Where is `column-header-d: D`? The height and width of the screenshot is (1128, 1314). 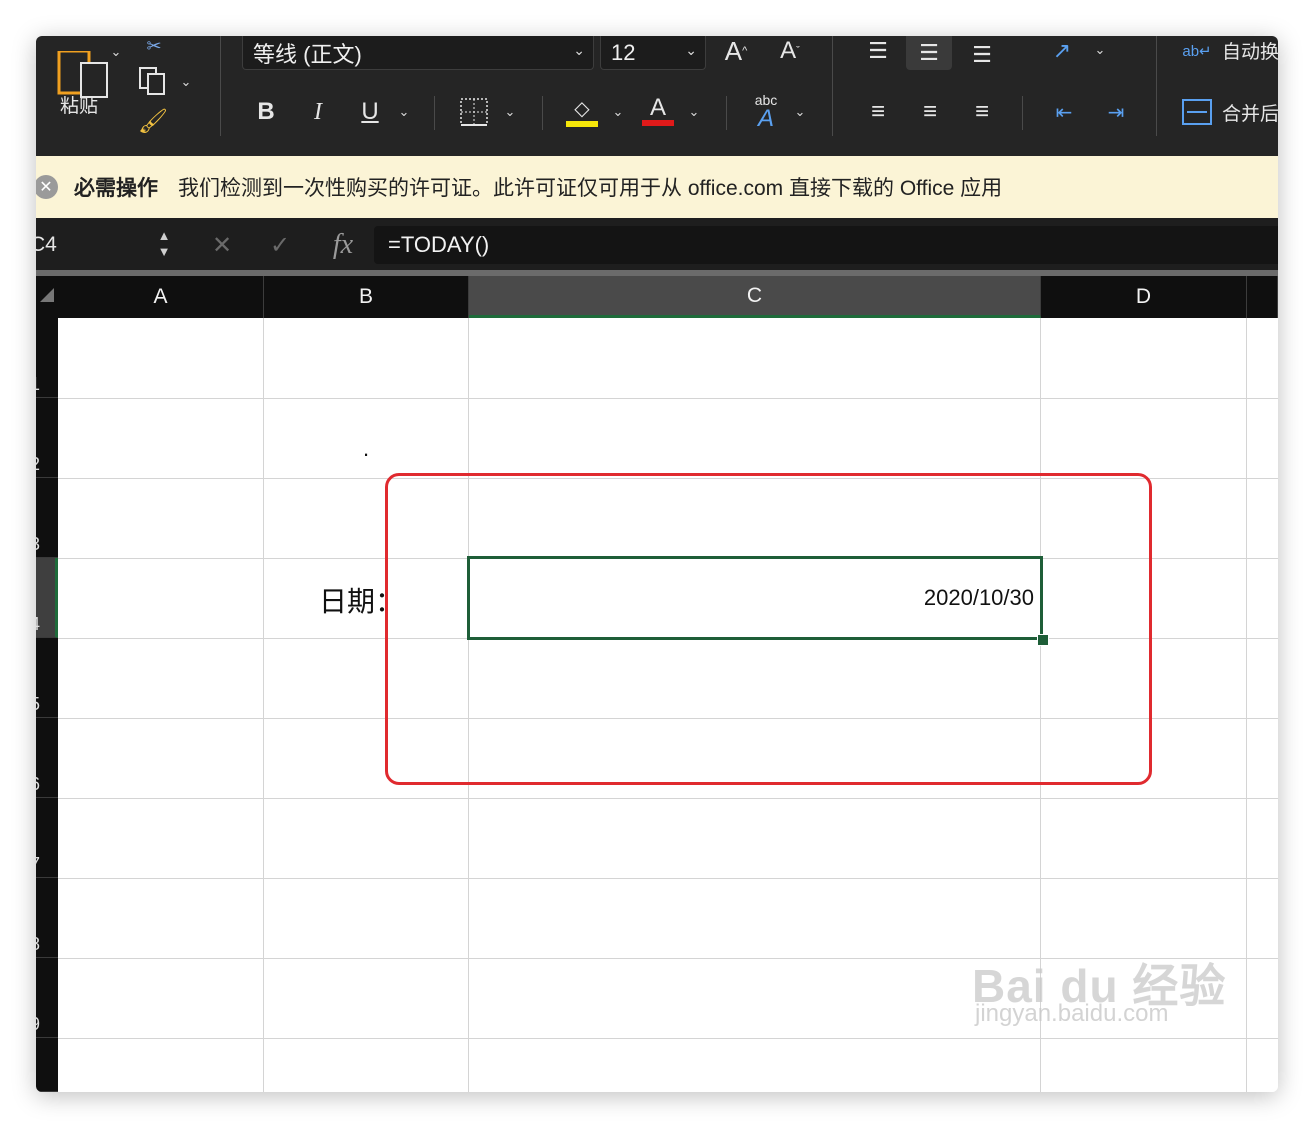 column-header-d: D is located at coordinates (1144, 297).